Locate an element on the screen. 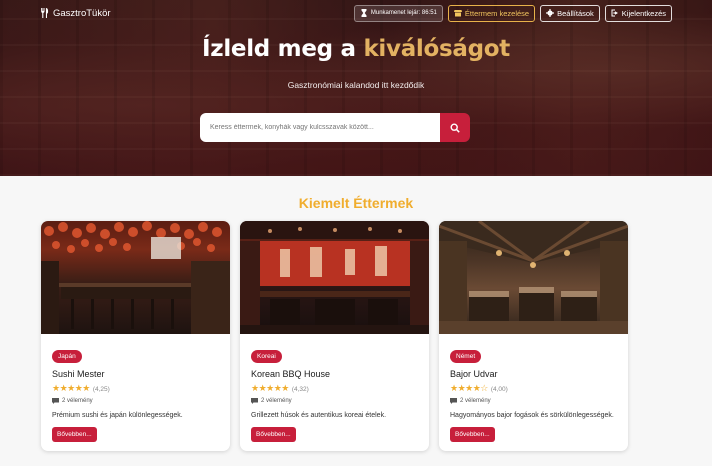 The image size is (712, 466). session-timer-text: Munkamenet lejár: 86:51 is located at coordinates (403, 13).